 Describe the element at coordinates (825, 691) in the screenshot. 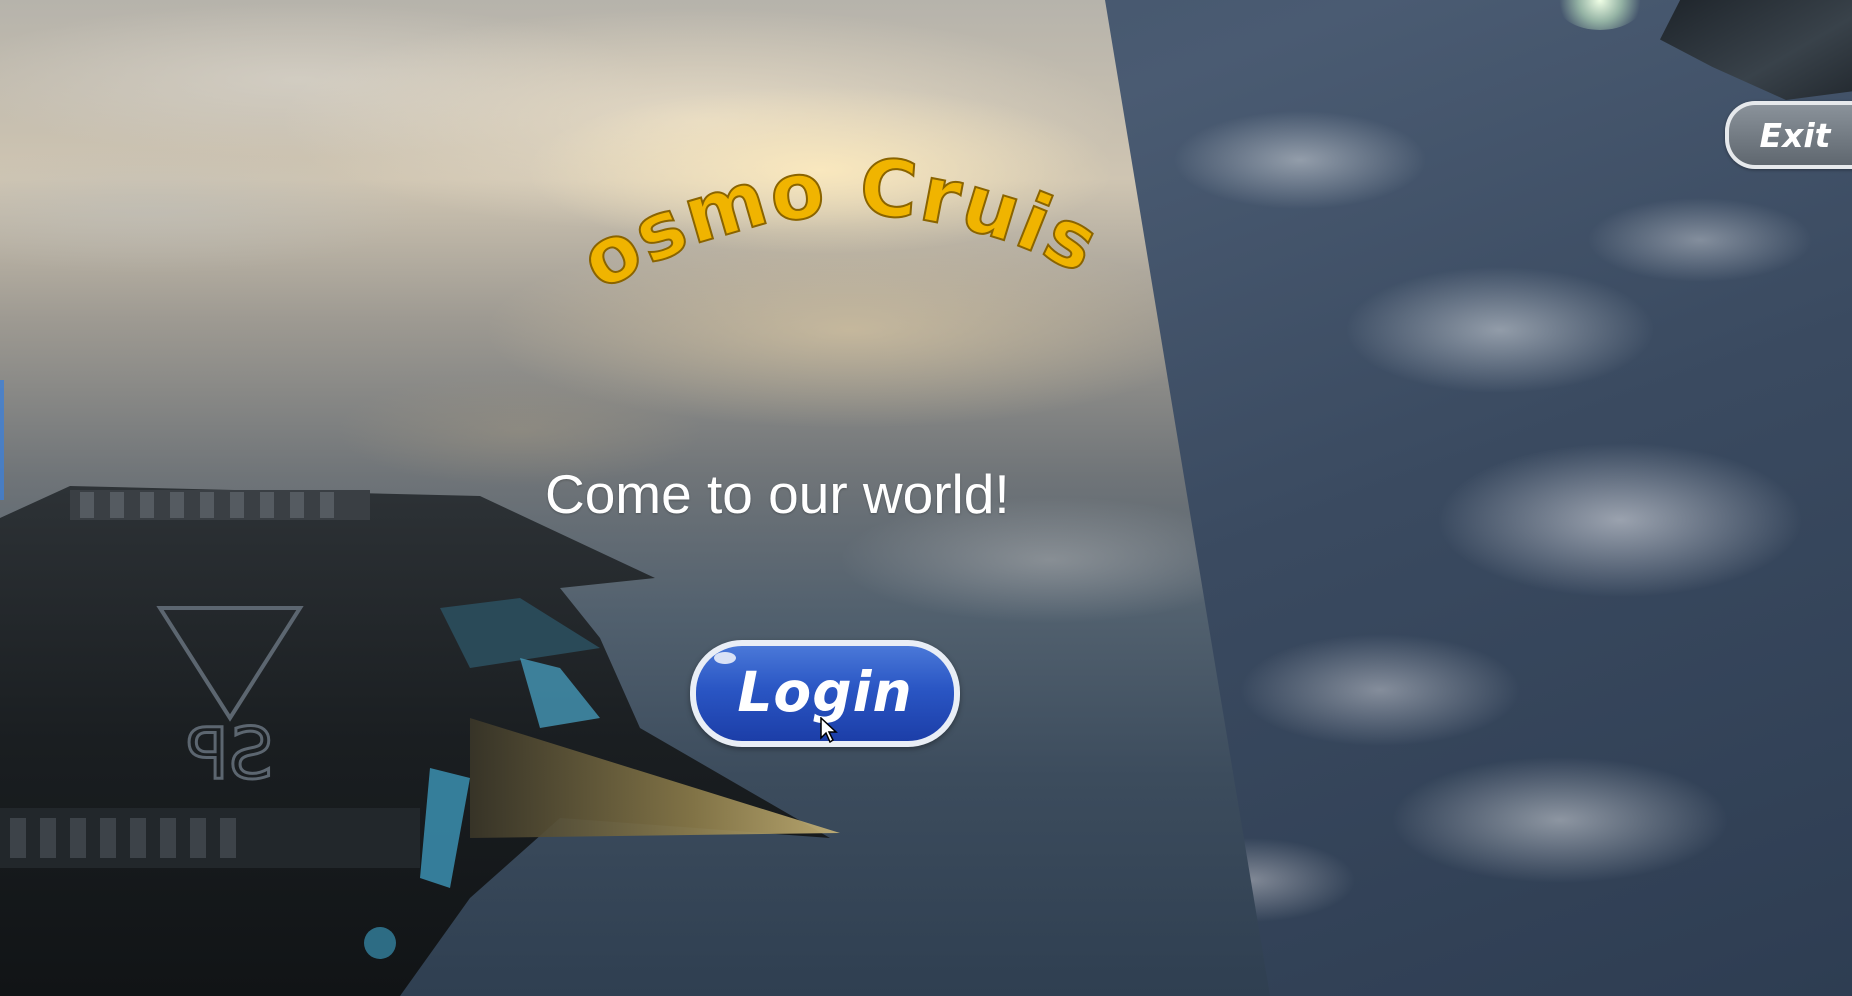

I see `login-button-label: Login` at that location.